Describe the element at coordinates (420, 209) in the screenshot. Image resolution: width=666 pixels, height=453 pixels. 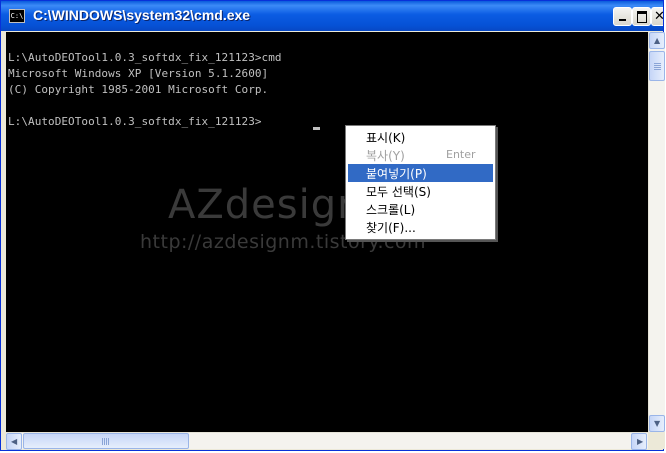
I see `menu-item-scroll: 스크롤(L)` at that location.